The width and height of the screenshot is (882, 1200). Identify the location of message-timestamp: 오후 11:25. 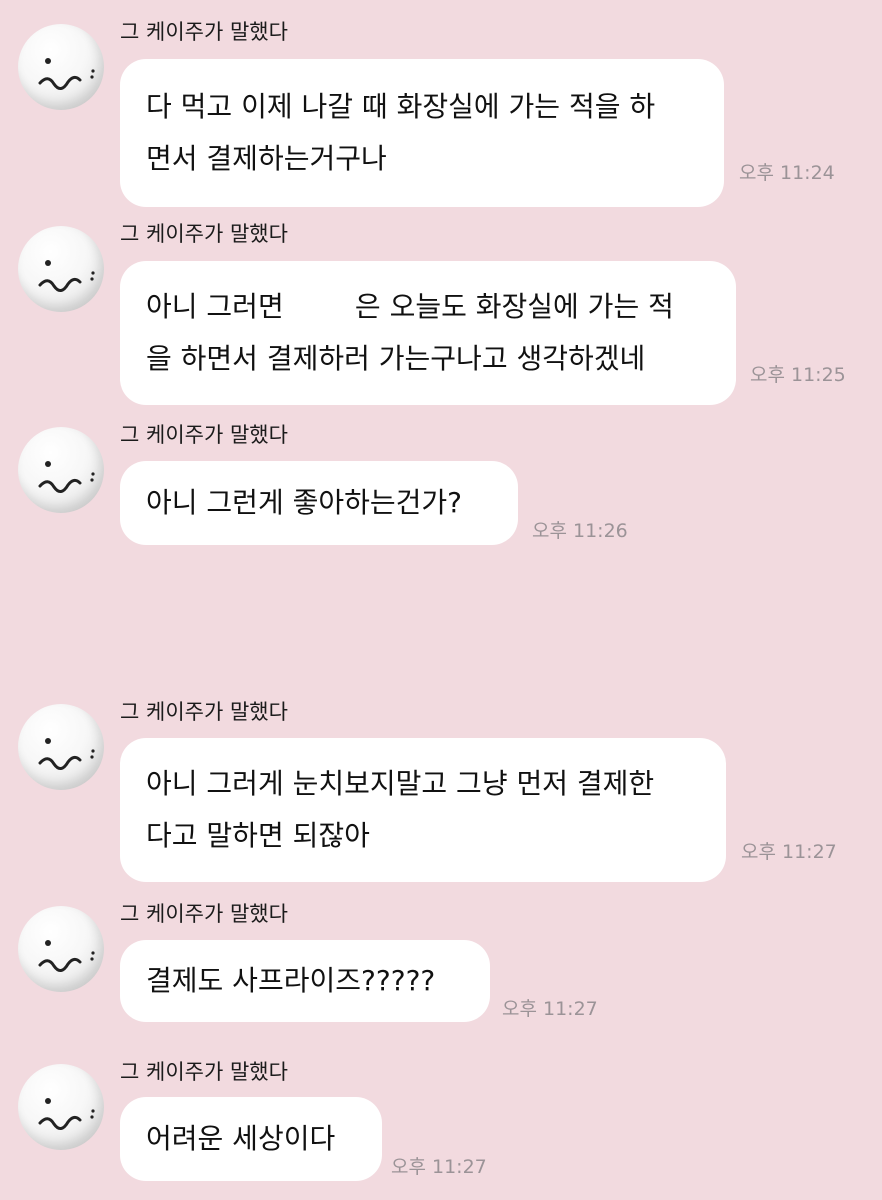
(798, 375).